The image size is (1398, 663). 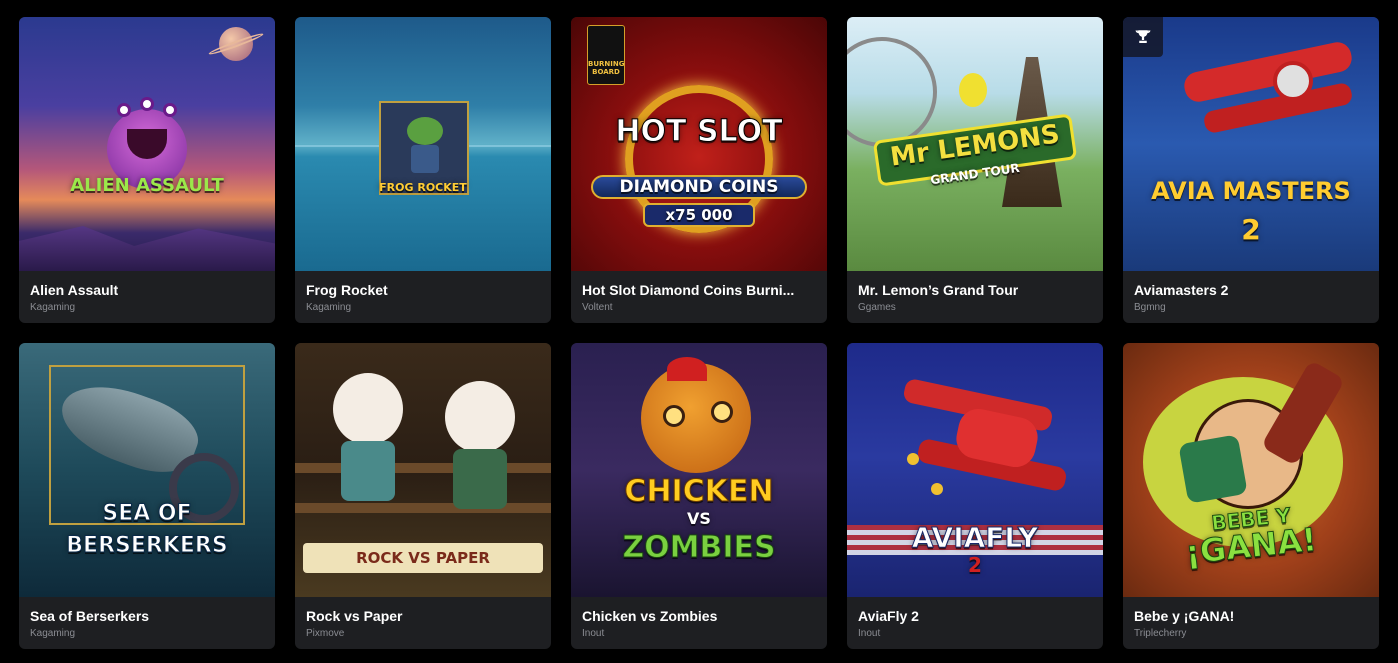 I want to click on game-thumbnail: SEA OF BERSERKERS, so click(x=147, y=470).